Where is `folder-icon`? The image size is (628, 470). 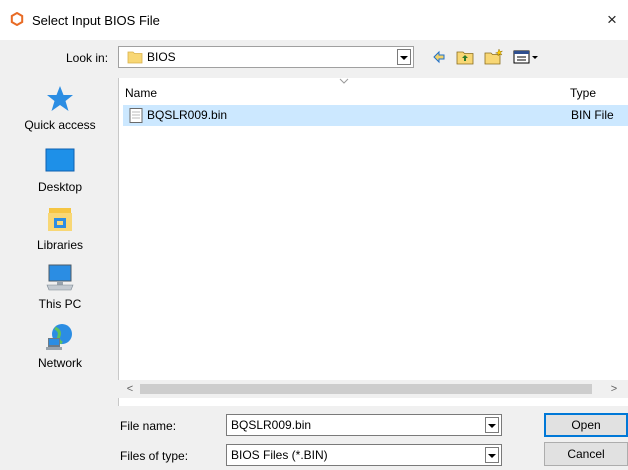 folder-icon is located at coordinates (135, 57).